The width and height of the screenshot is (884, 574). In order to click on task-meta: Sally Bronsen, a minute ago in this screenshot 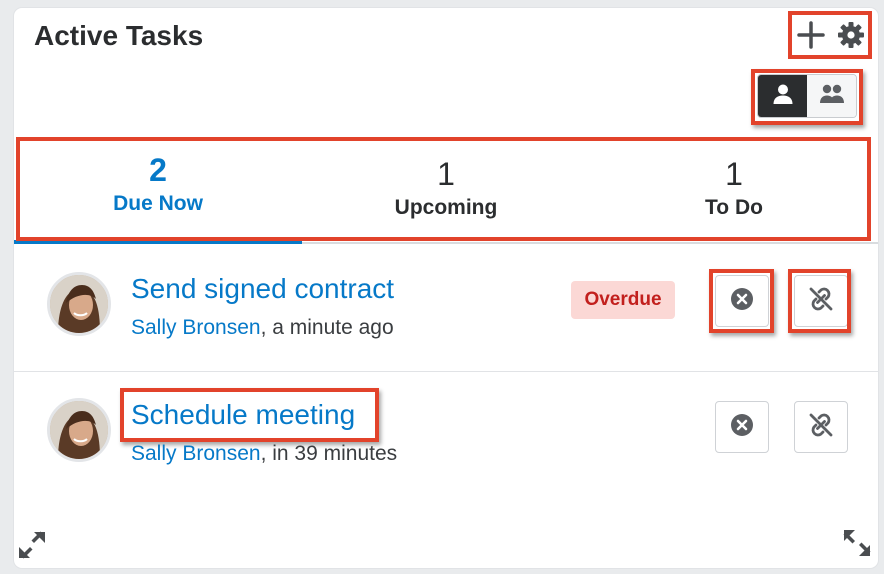, I will do `click(262, 328)`.